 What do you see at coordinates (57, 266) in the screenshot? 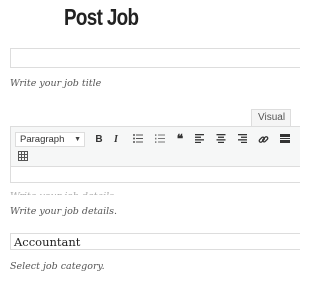
I see `job-category-help-text: Select job category.` at bounding box center [57, 266].